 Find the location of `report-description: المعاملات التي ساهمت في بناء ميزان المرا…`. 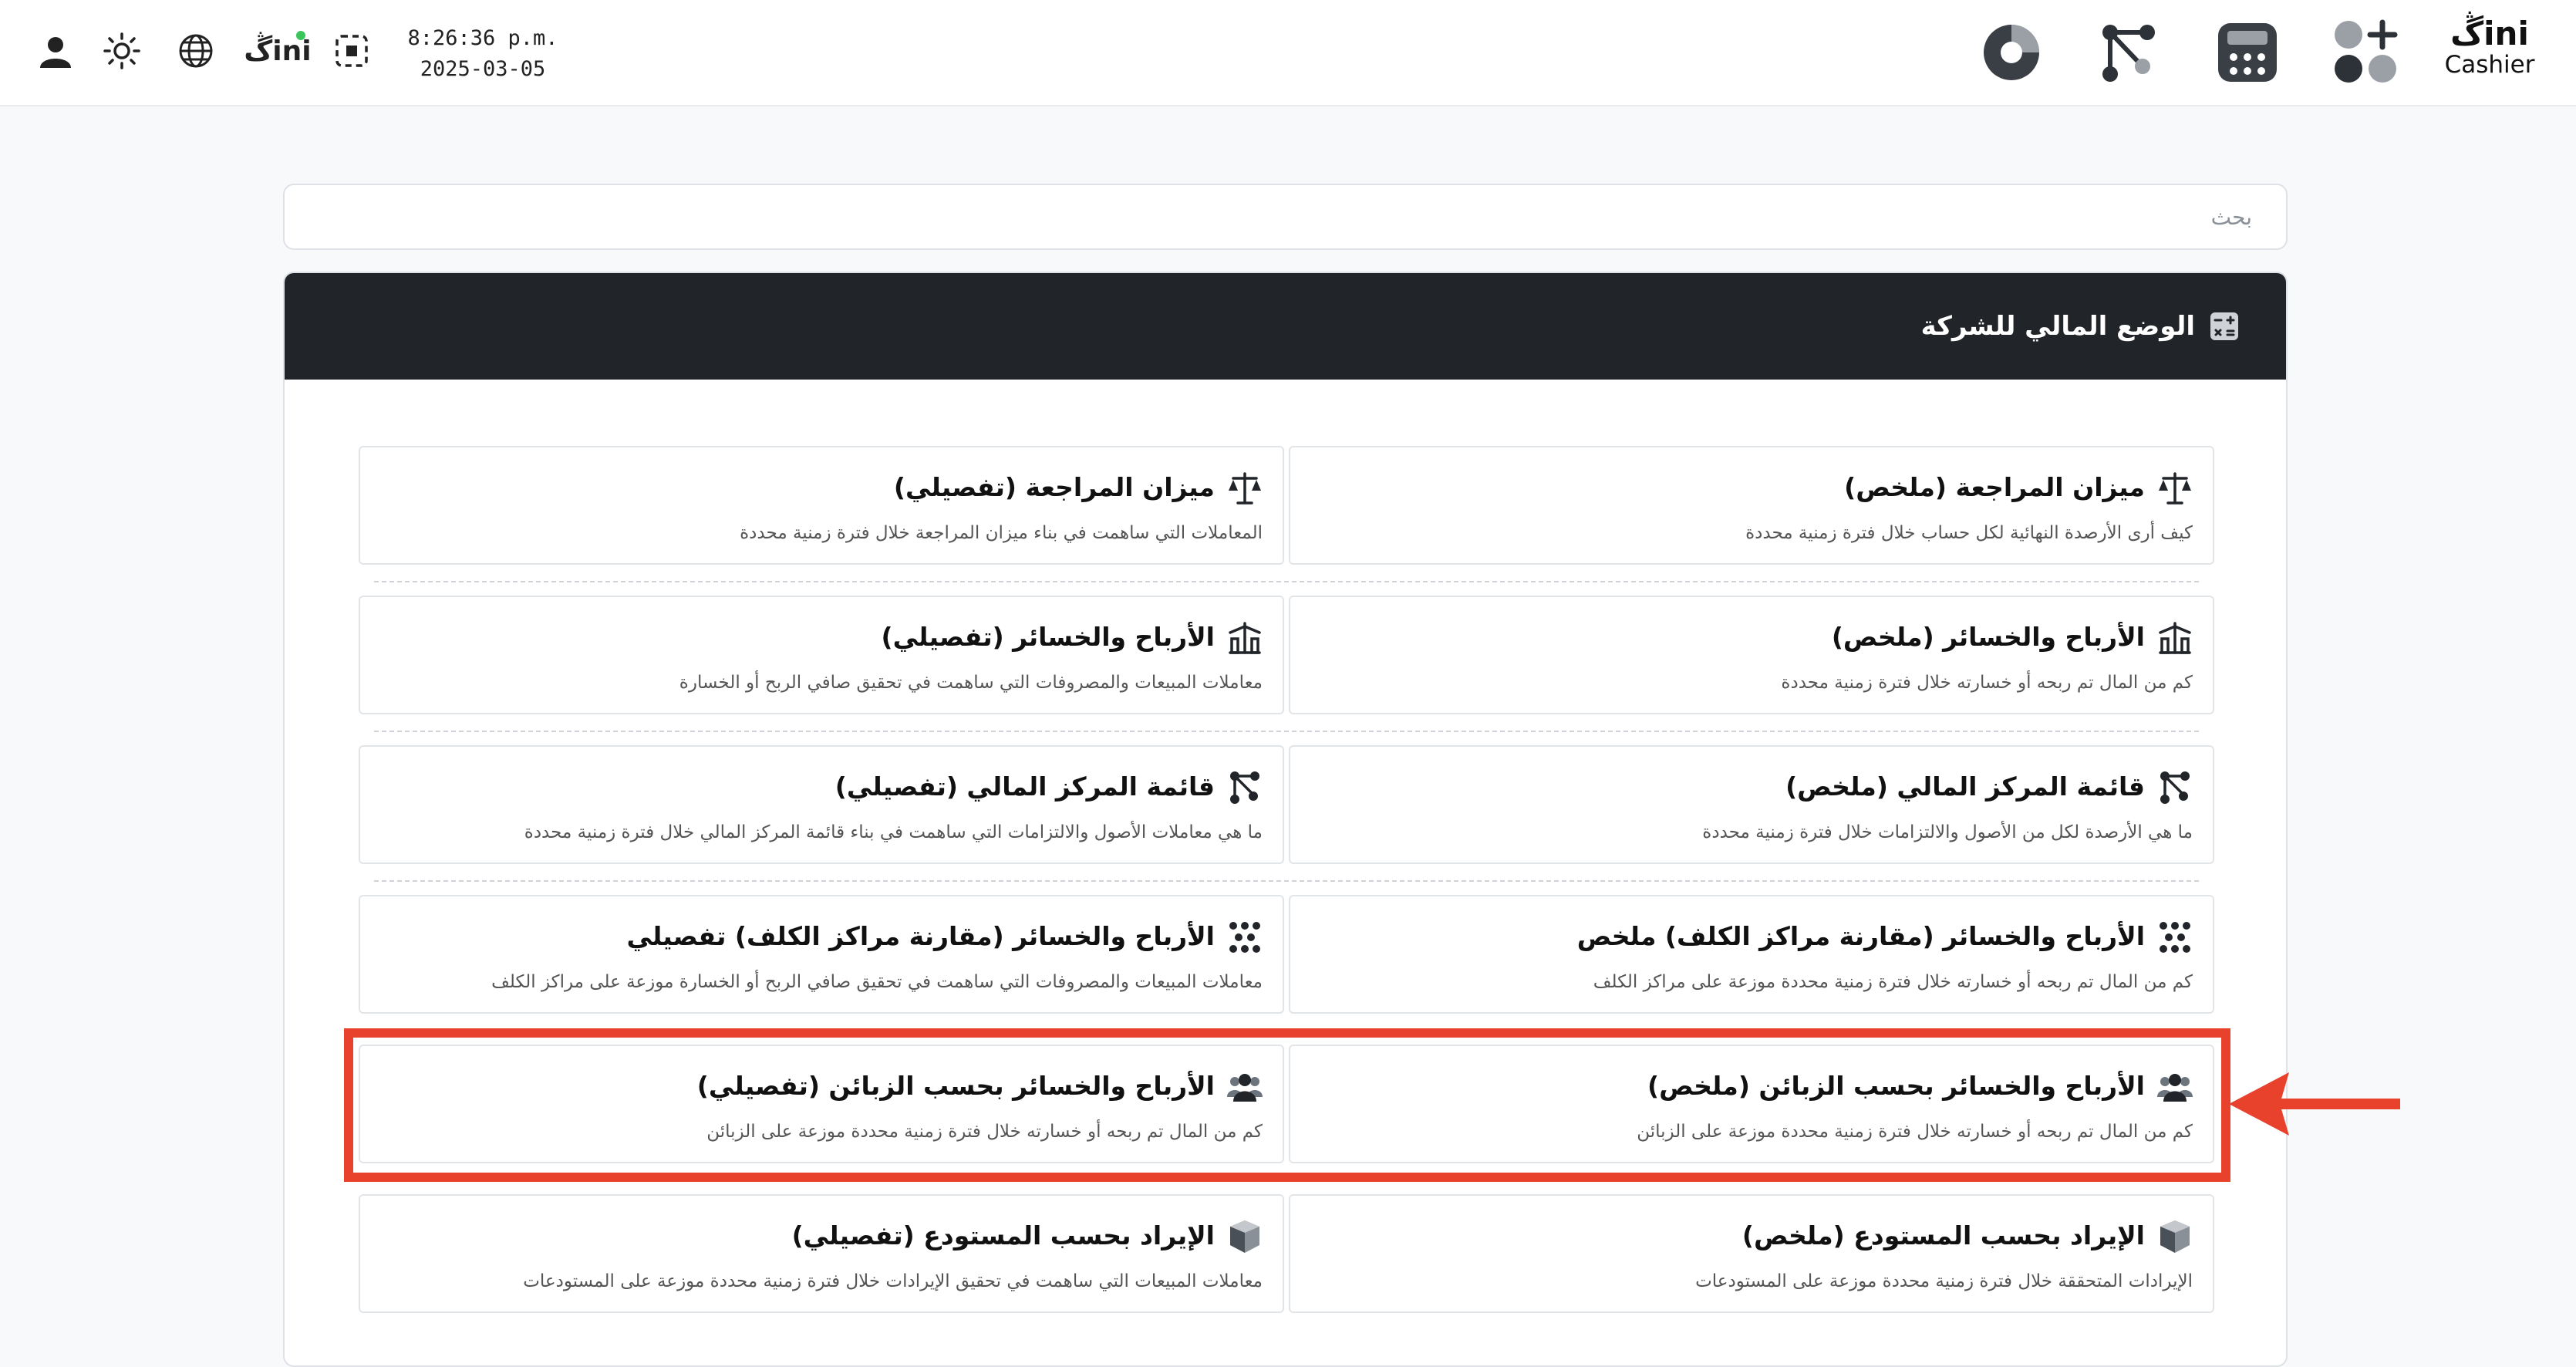

report-description: المعاملات التي ساهمت في بناء ميزان المرا… is located at coordinates (1001, 533).